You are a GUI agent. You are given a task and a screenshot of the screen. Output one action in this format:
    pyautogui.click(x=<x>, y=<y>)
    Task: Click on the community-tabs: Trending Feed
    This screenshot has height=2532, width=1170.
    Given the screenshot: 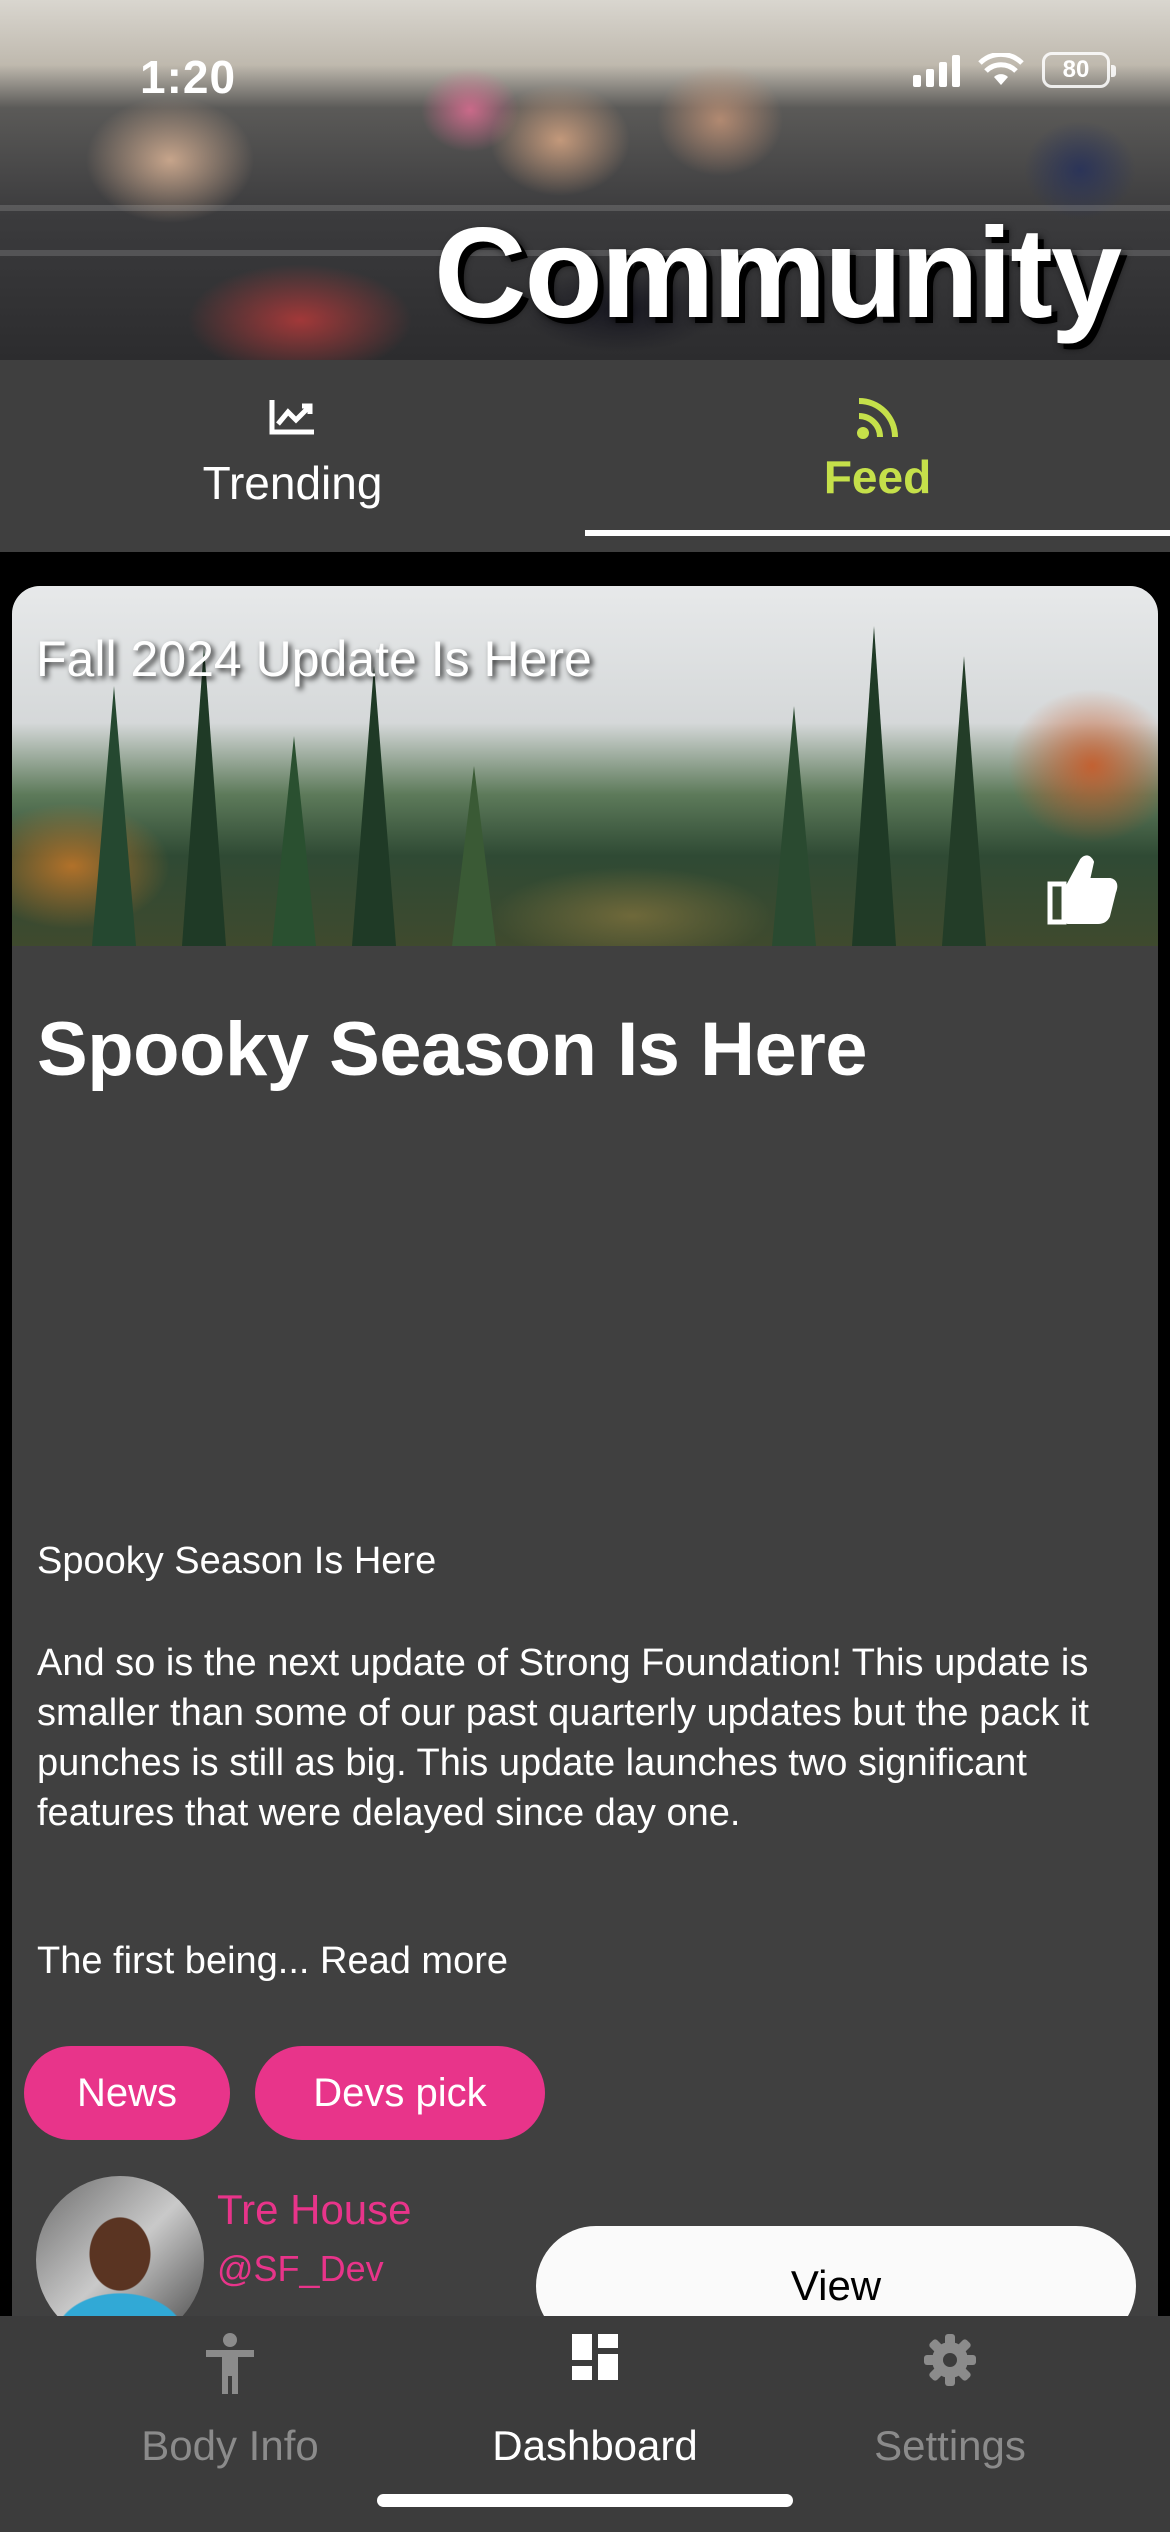 What is the action you would take?
    pyautogui.click(x=585, y=456)
    